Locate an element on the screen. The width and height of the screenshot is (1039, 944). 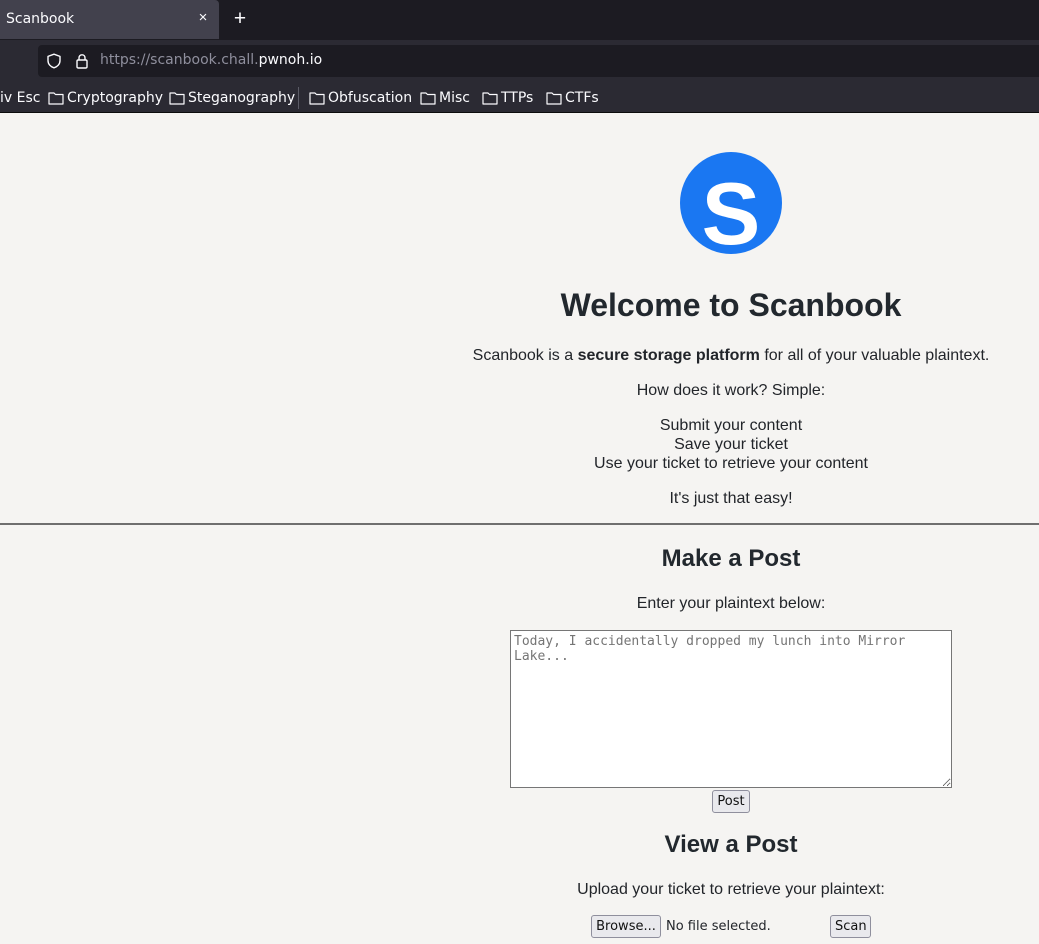
bookmark-priv-esc: iv Esc is located at coordinates (20, 98).